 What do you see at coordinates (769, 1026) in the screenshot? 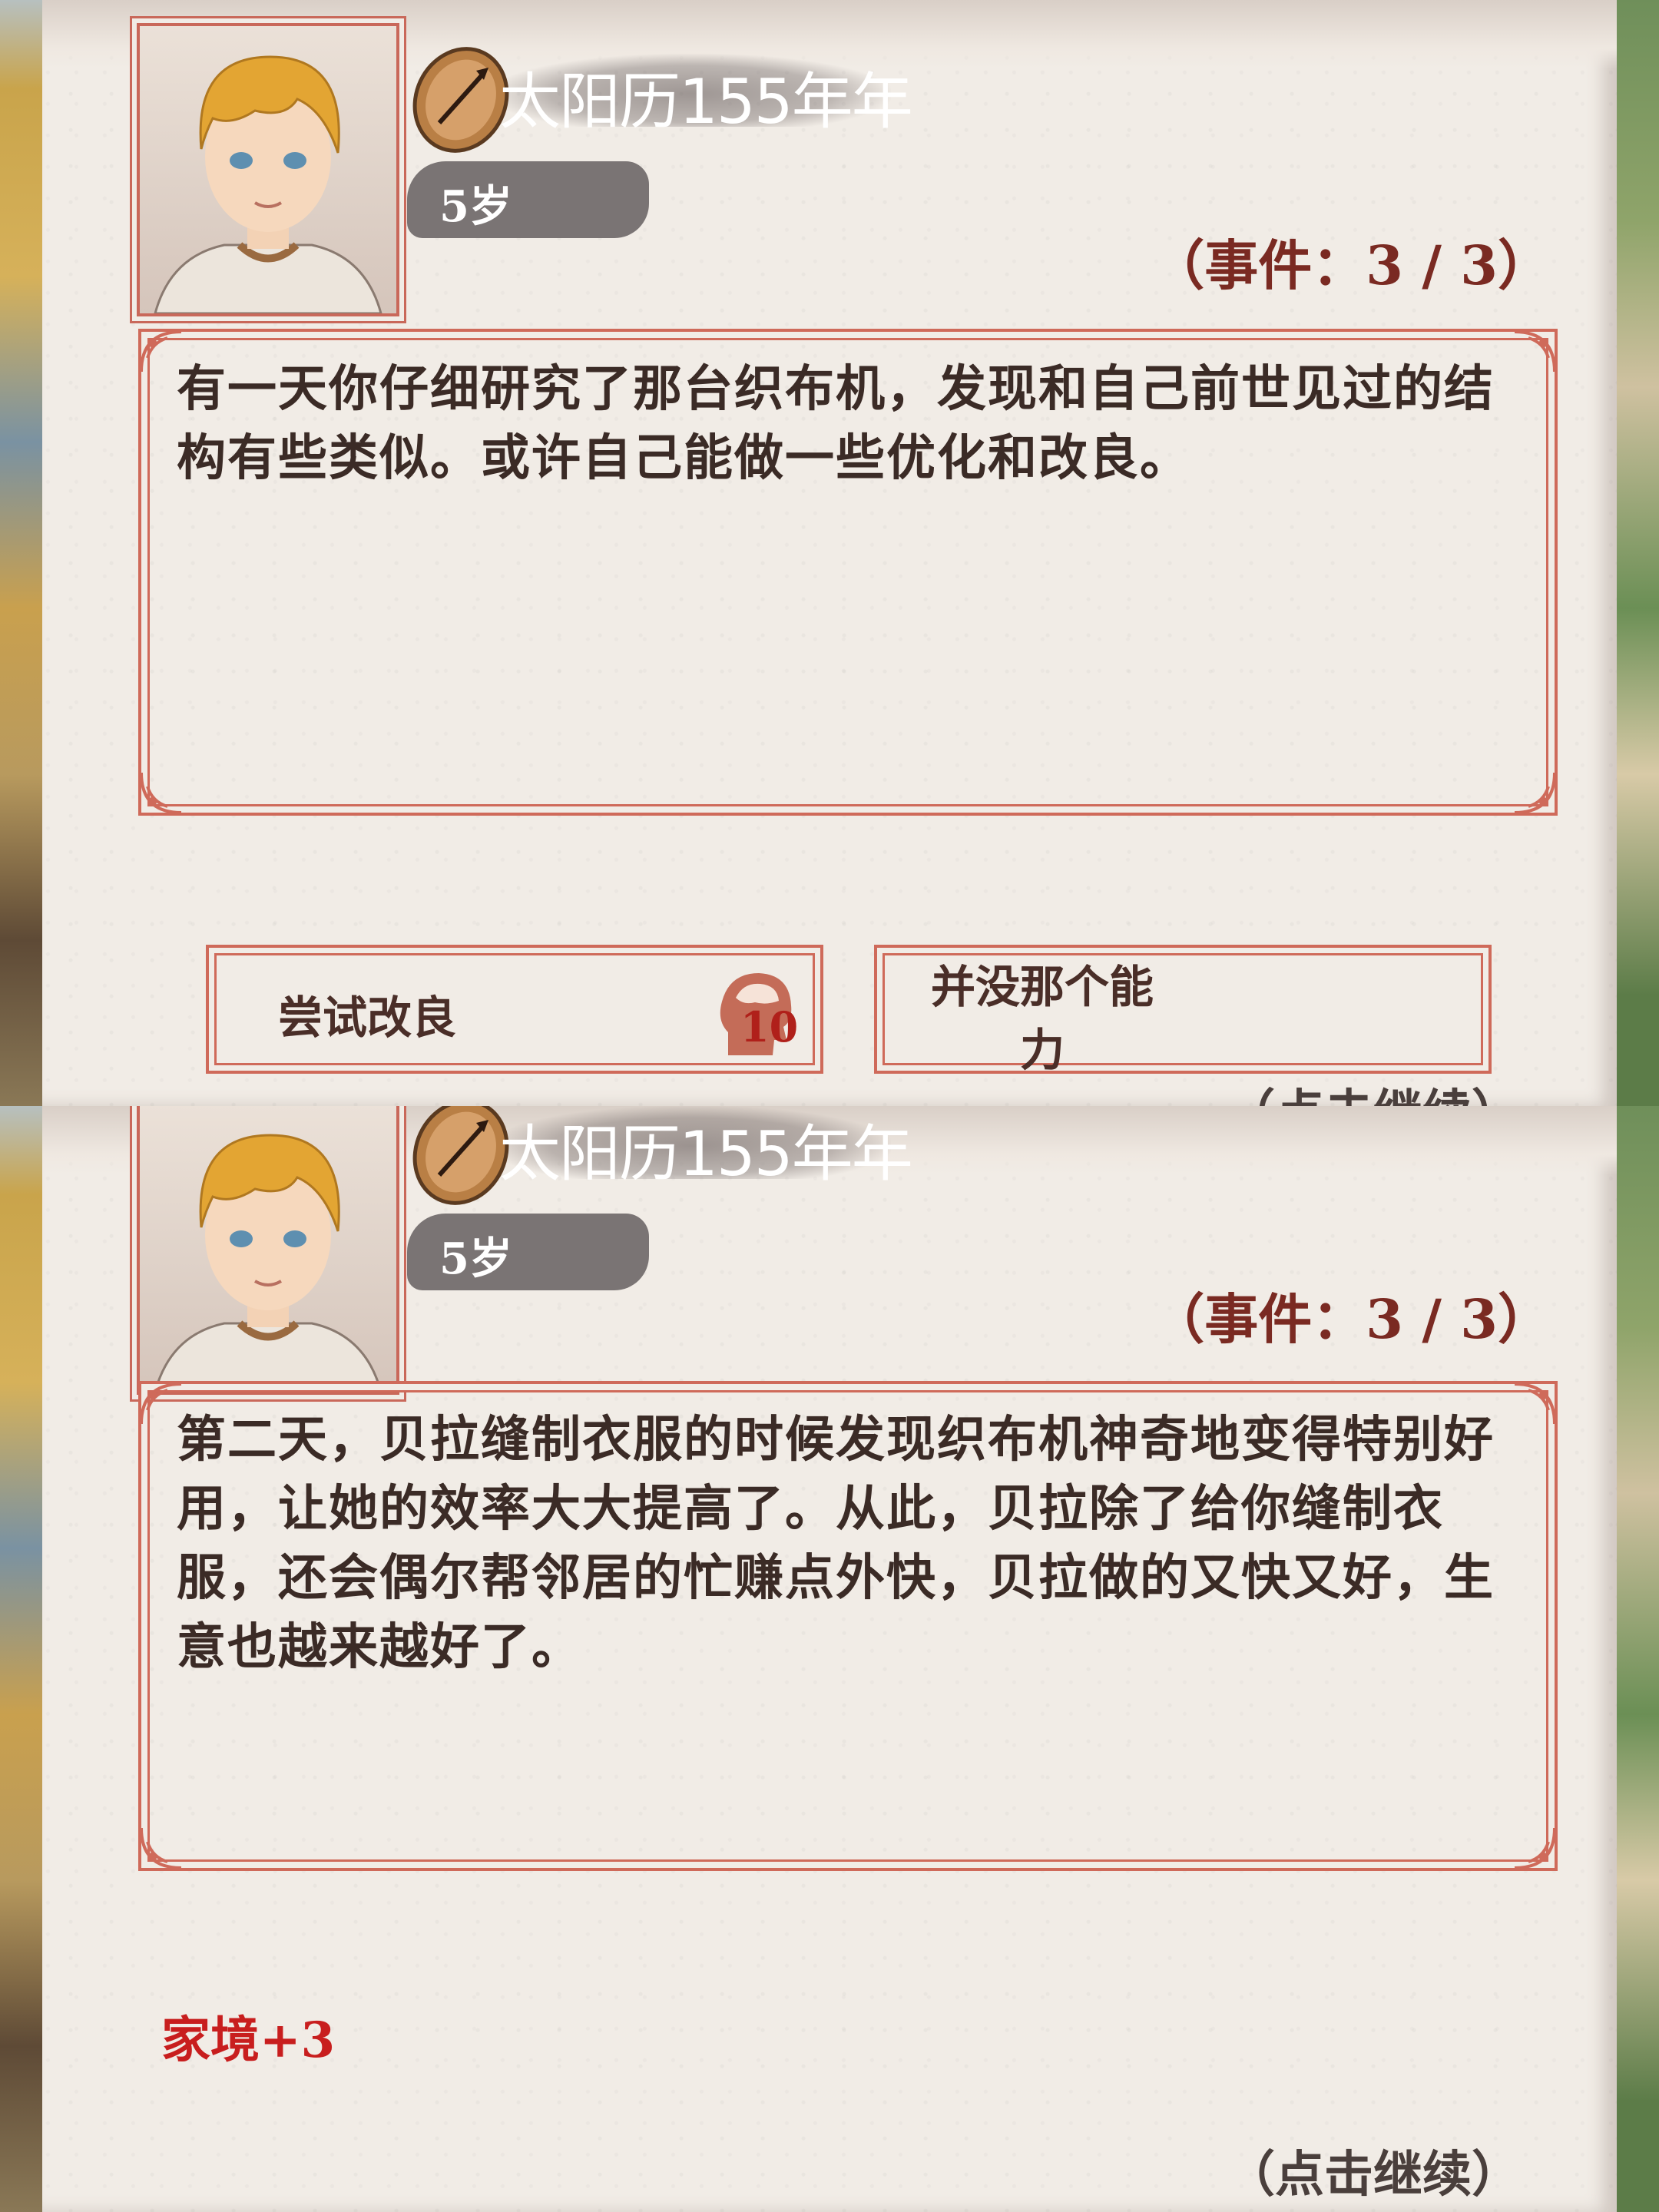
I see `requirement-value: 10` at bounding box center [769, 1026].